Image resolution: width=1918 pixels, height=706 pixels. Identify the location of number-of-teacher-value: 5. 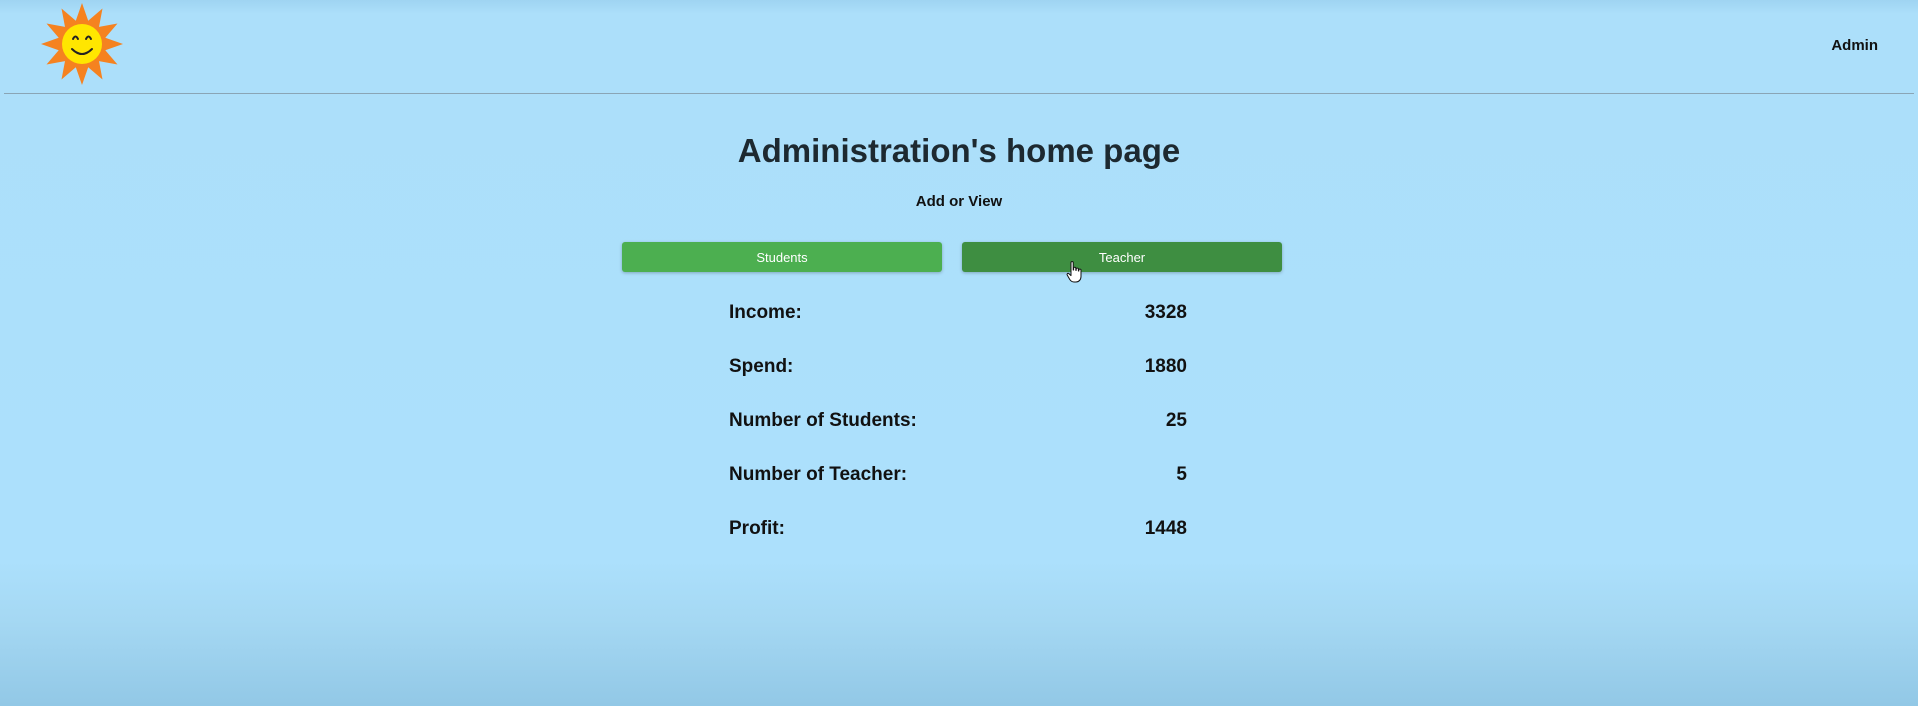
(1181, 474).